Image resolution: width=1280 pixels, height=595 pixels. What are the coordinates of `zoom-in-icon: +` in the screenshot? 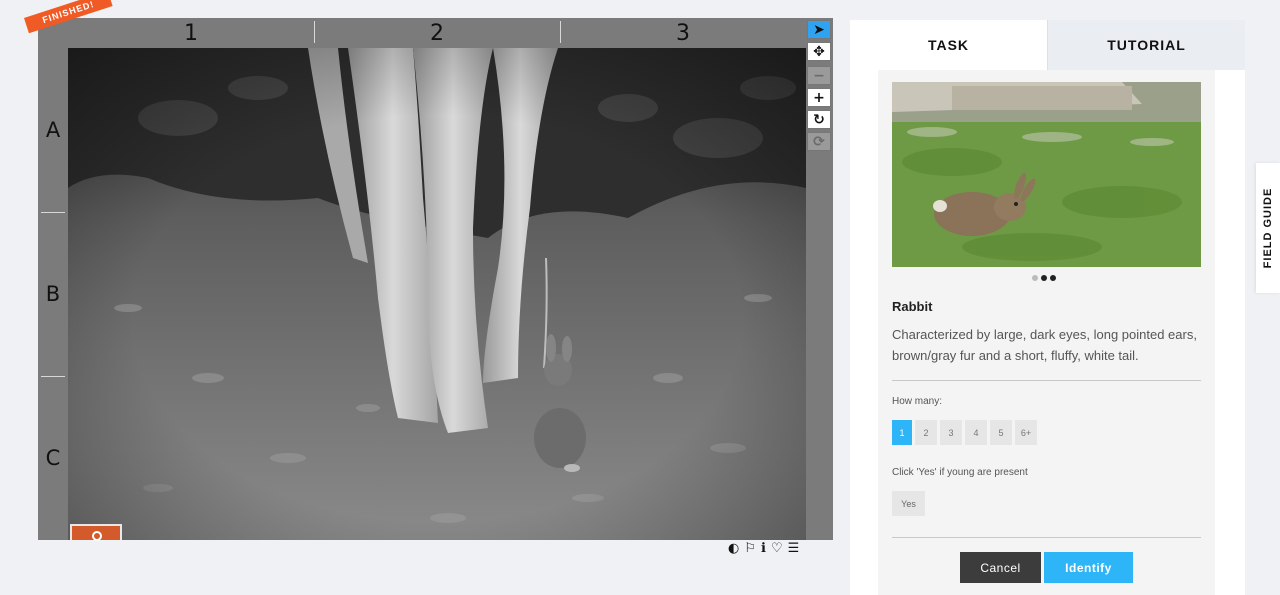 It's located at (819, 97).